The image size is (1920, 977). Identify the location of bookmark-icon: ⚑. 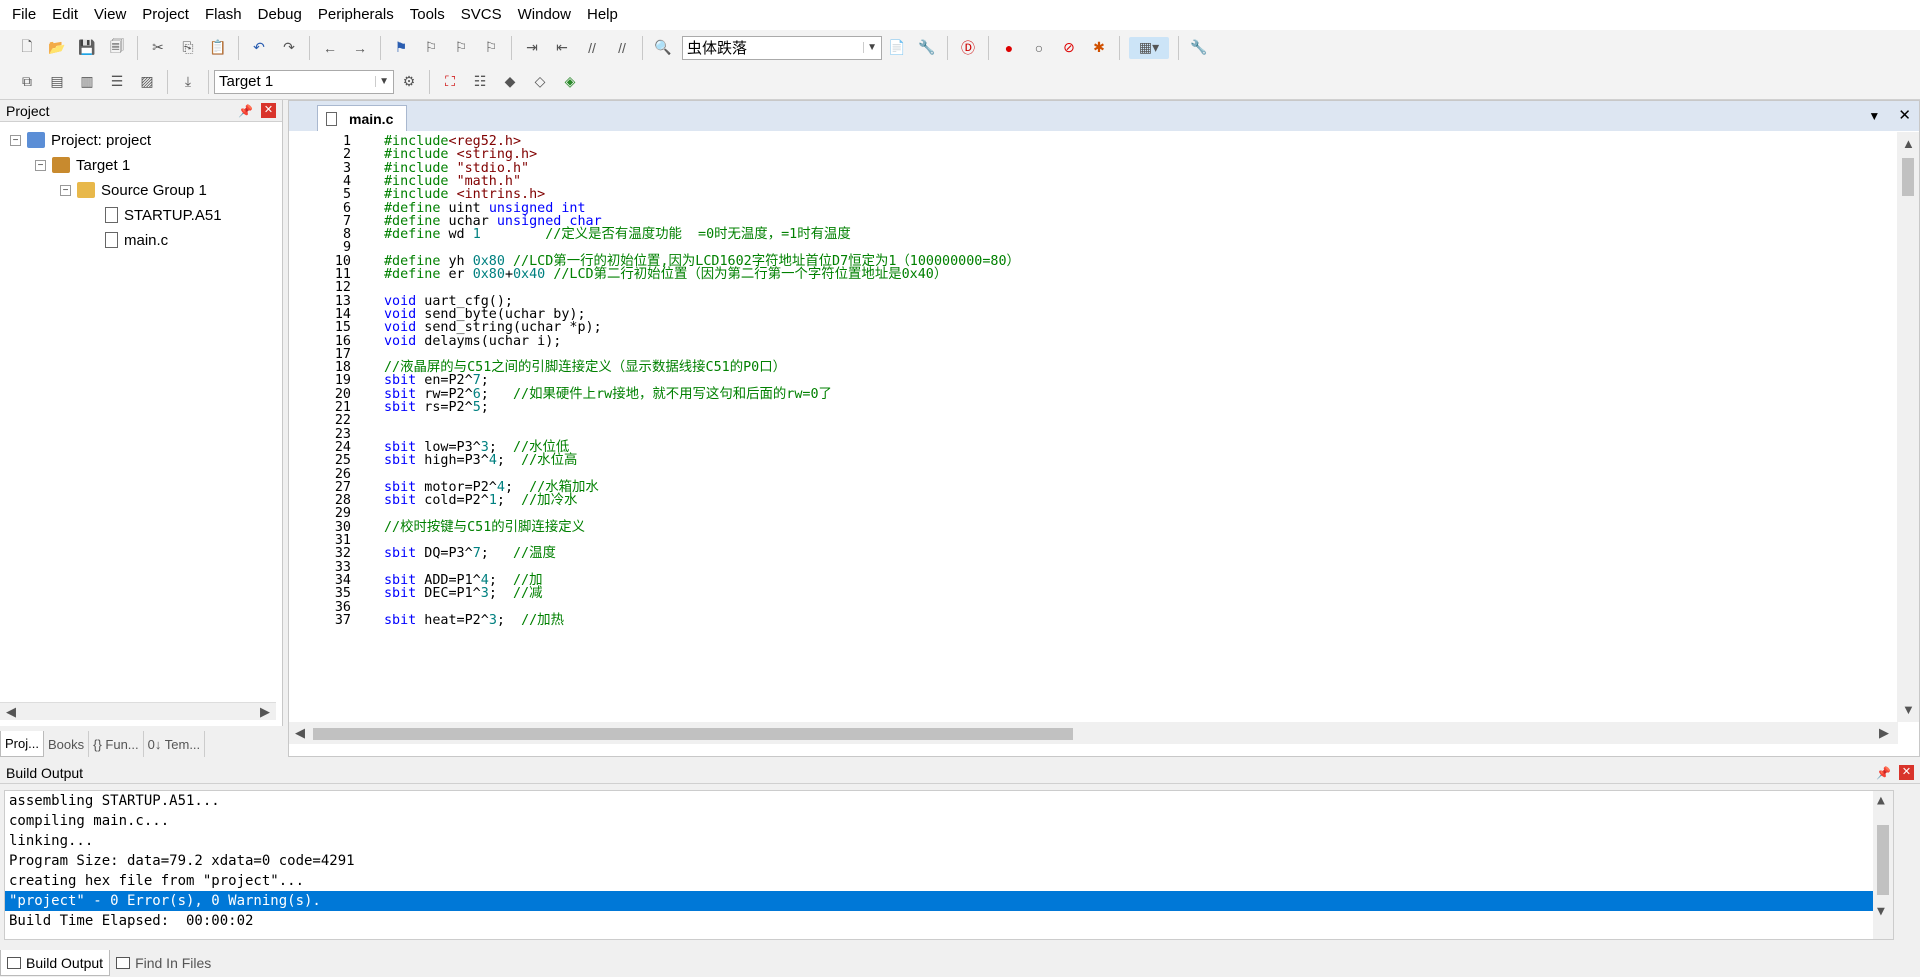
(401, 48).